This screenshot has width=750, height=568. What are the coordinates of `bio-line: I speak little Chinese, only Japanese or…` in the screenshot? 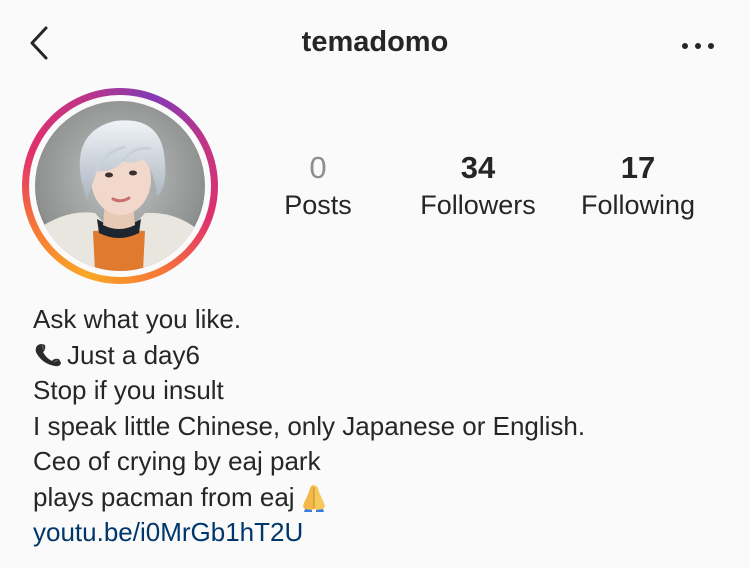 It's located at (309, 425).